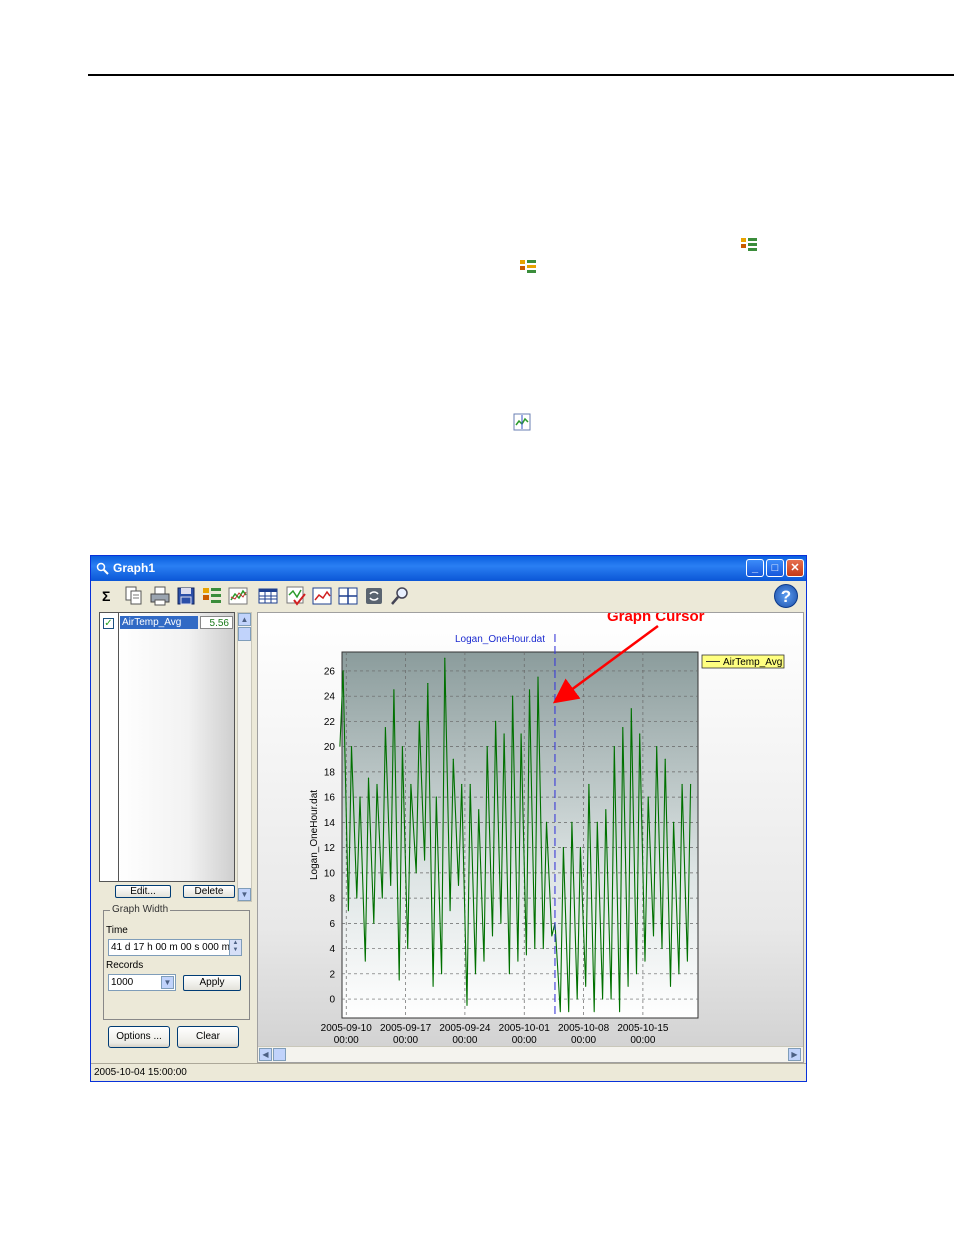  What do you see at coordinates (643, 1028) in the screenshot?
I see `x-tick-date: 2005-10-15` at bounding box center [643, 1028].